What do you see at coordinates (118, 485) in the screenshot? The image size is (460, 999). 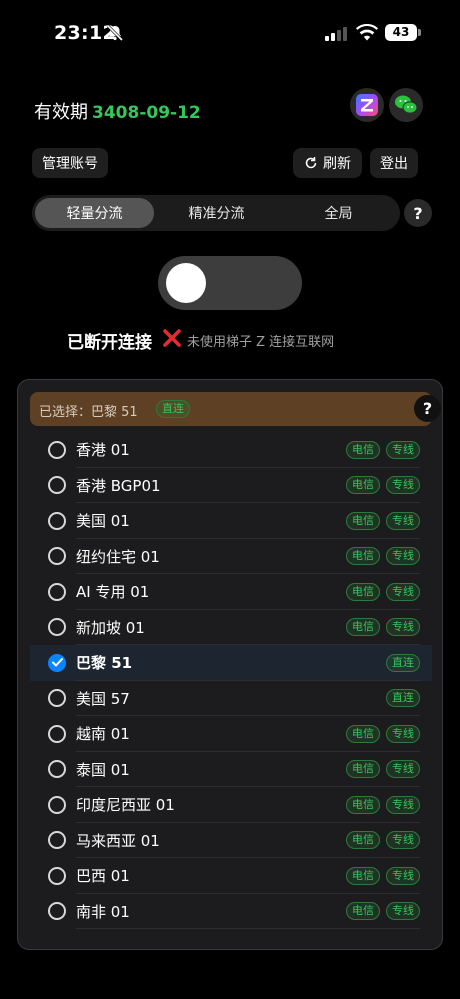 I see `server-name: 香港 BGP01` at bounding box center [118, 485].